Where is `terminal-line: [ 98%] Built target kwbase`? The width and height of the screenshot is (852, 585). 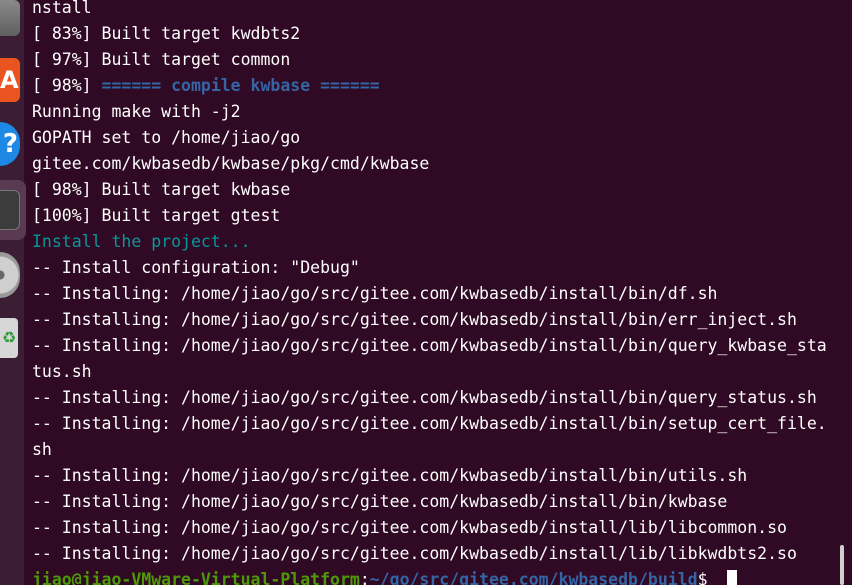 terminal-line: [ 98%] Built target kwbase is located at coordinates (161, 189).